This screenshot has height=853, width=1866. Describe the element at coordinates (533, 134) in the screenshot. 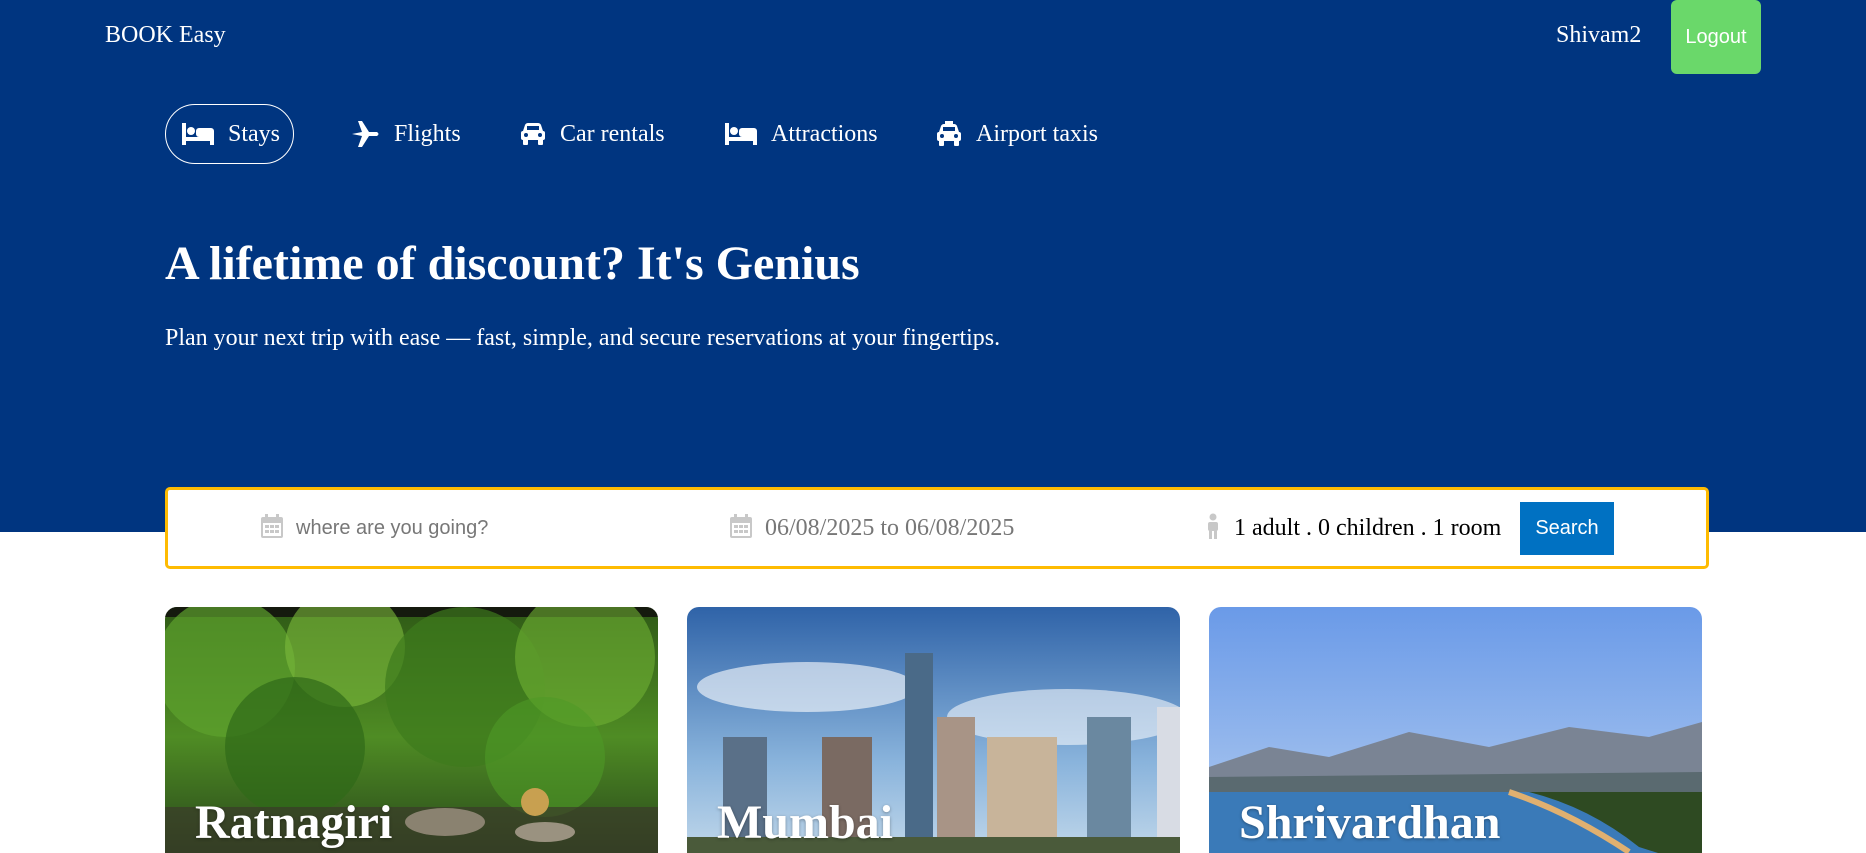

I see `car-icon` at that location.